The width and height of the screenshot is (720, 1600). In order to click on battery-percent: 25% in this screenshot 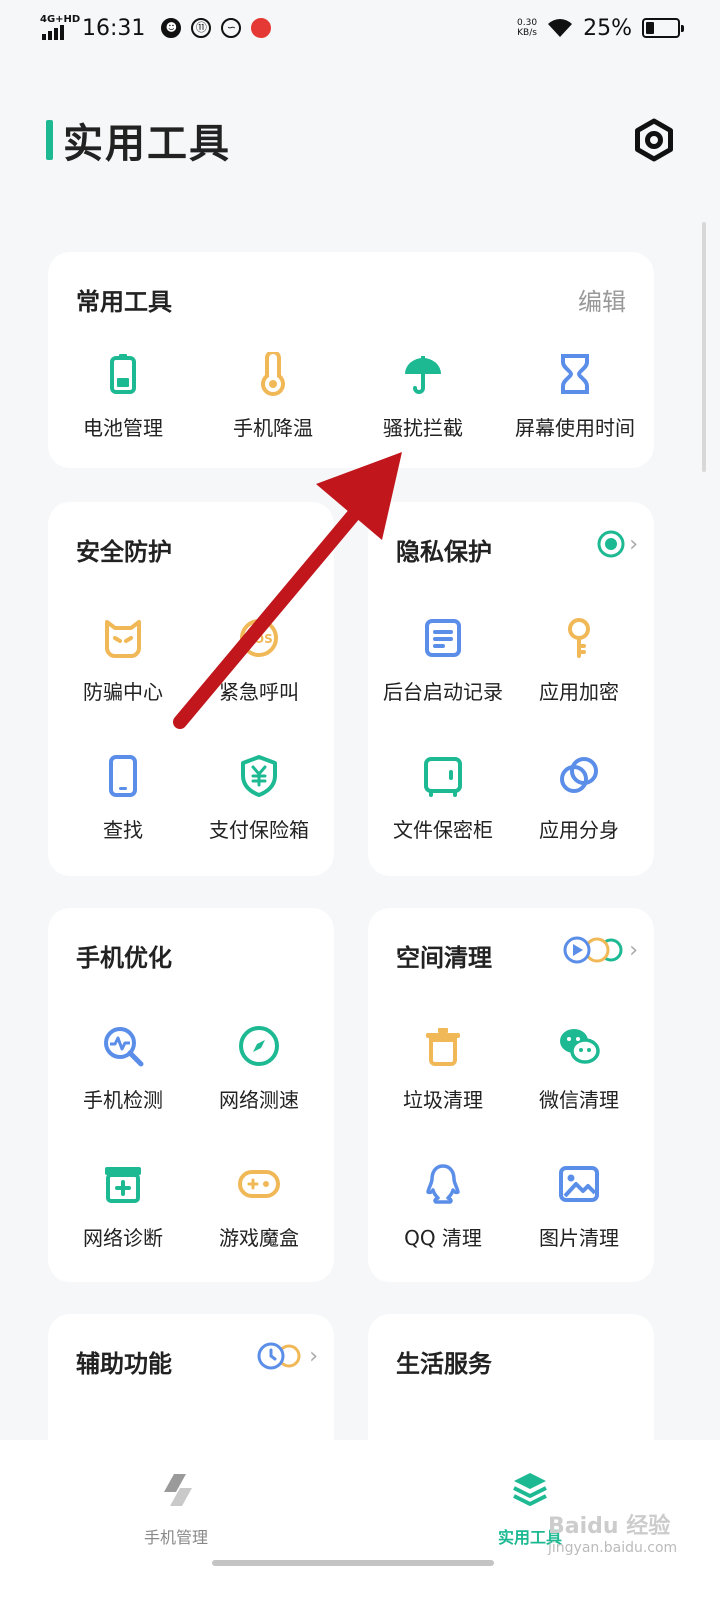, I will do `click(607, 28)`.